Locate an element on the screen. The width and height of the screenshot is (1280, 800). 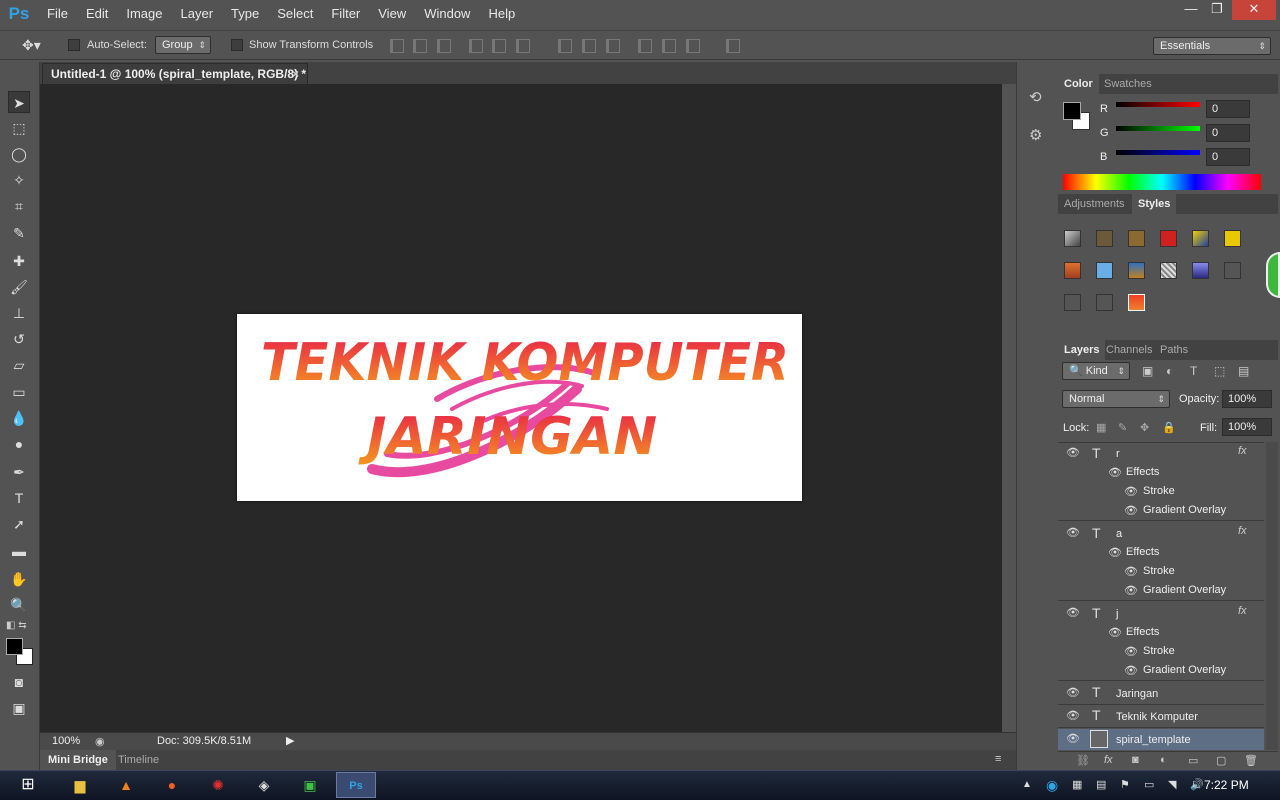
r-slider is located at coordinates (1158, 104).